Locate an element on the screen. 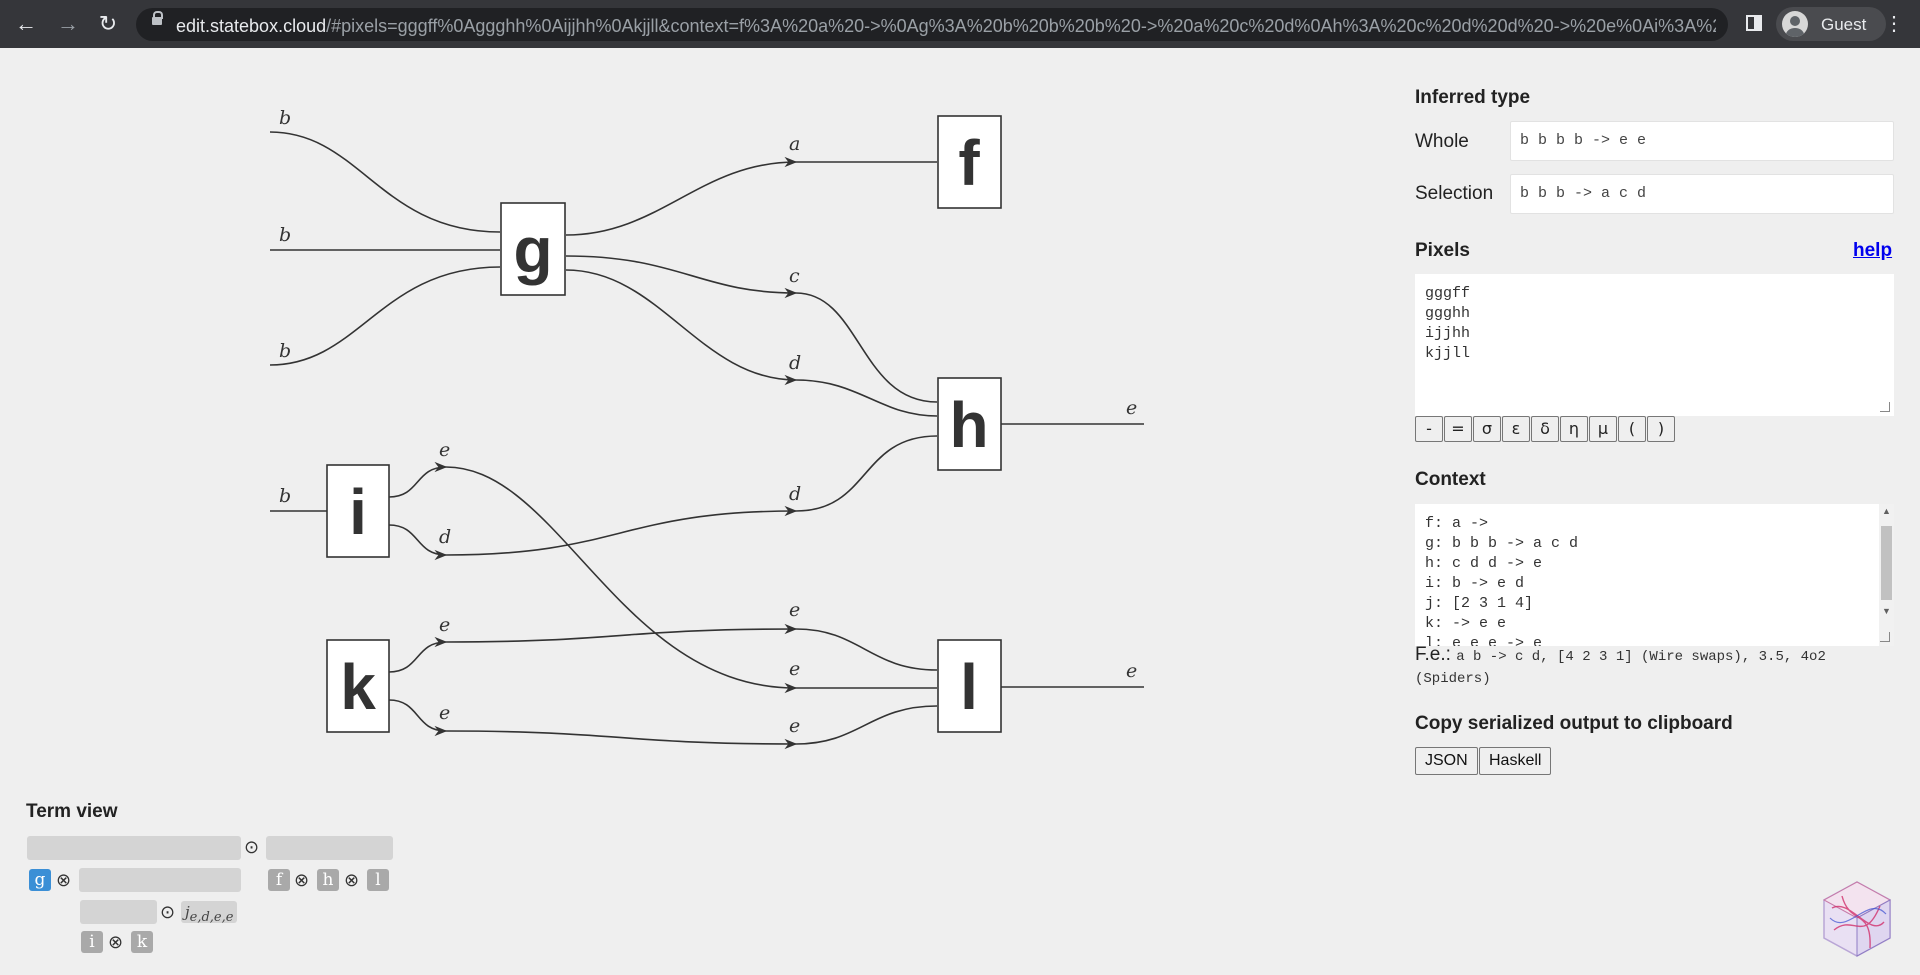 The width and height of the screenshot is (1920, 975). box-label-k: k is located at coordinates (358, 687).